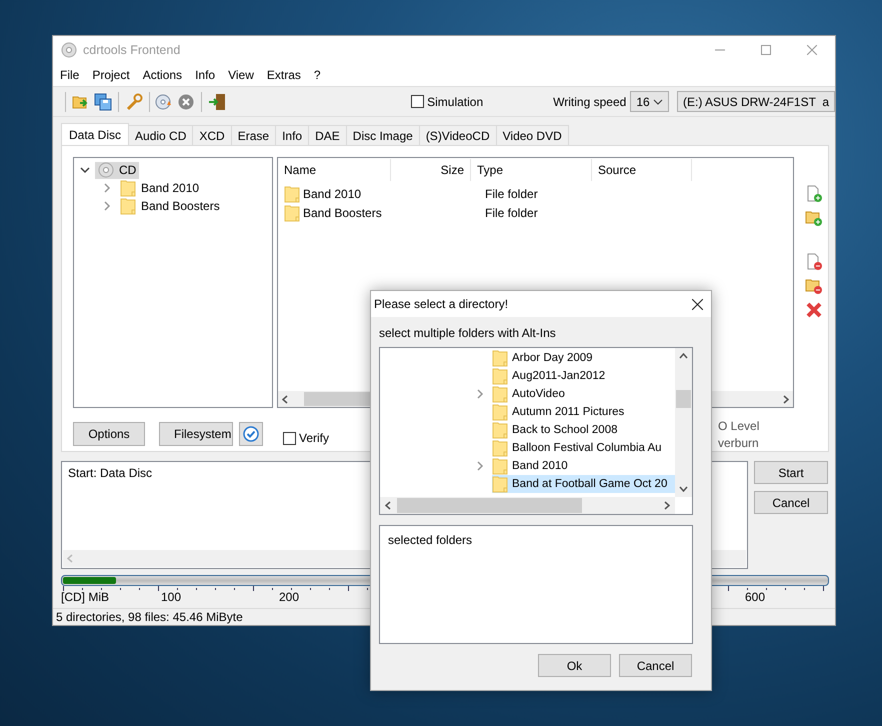  I want to click on name-cell: Band 2010, so click(340, 193).